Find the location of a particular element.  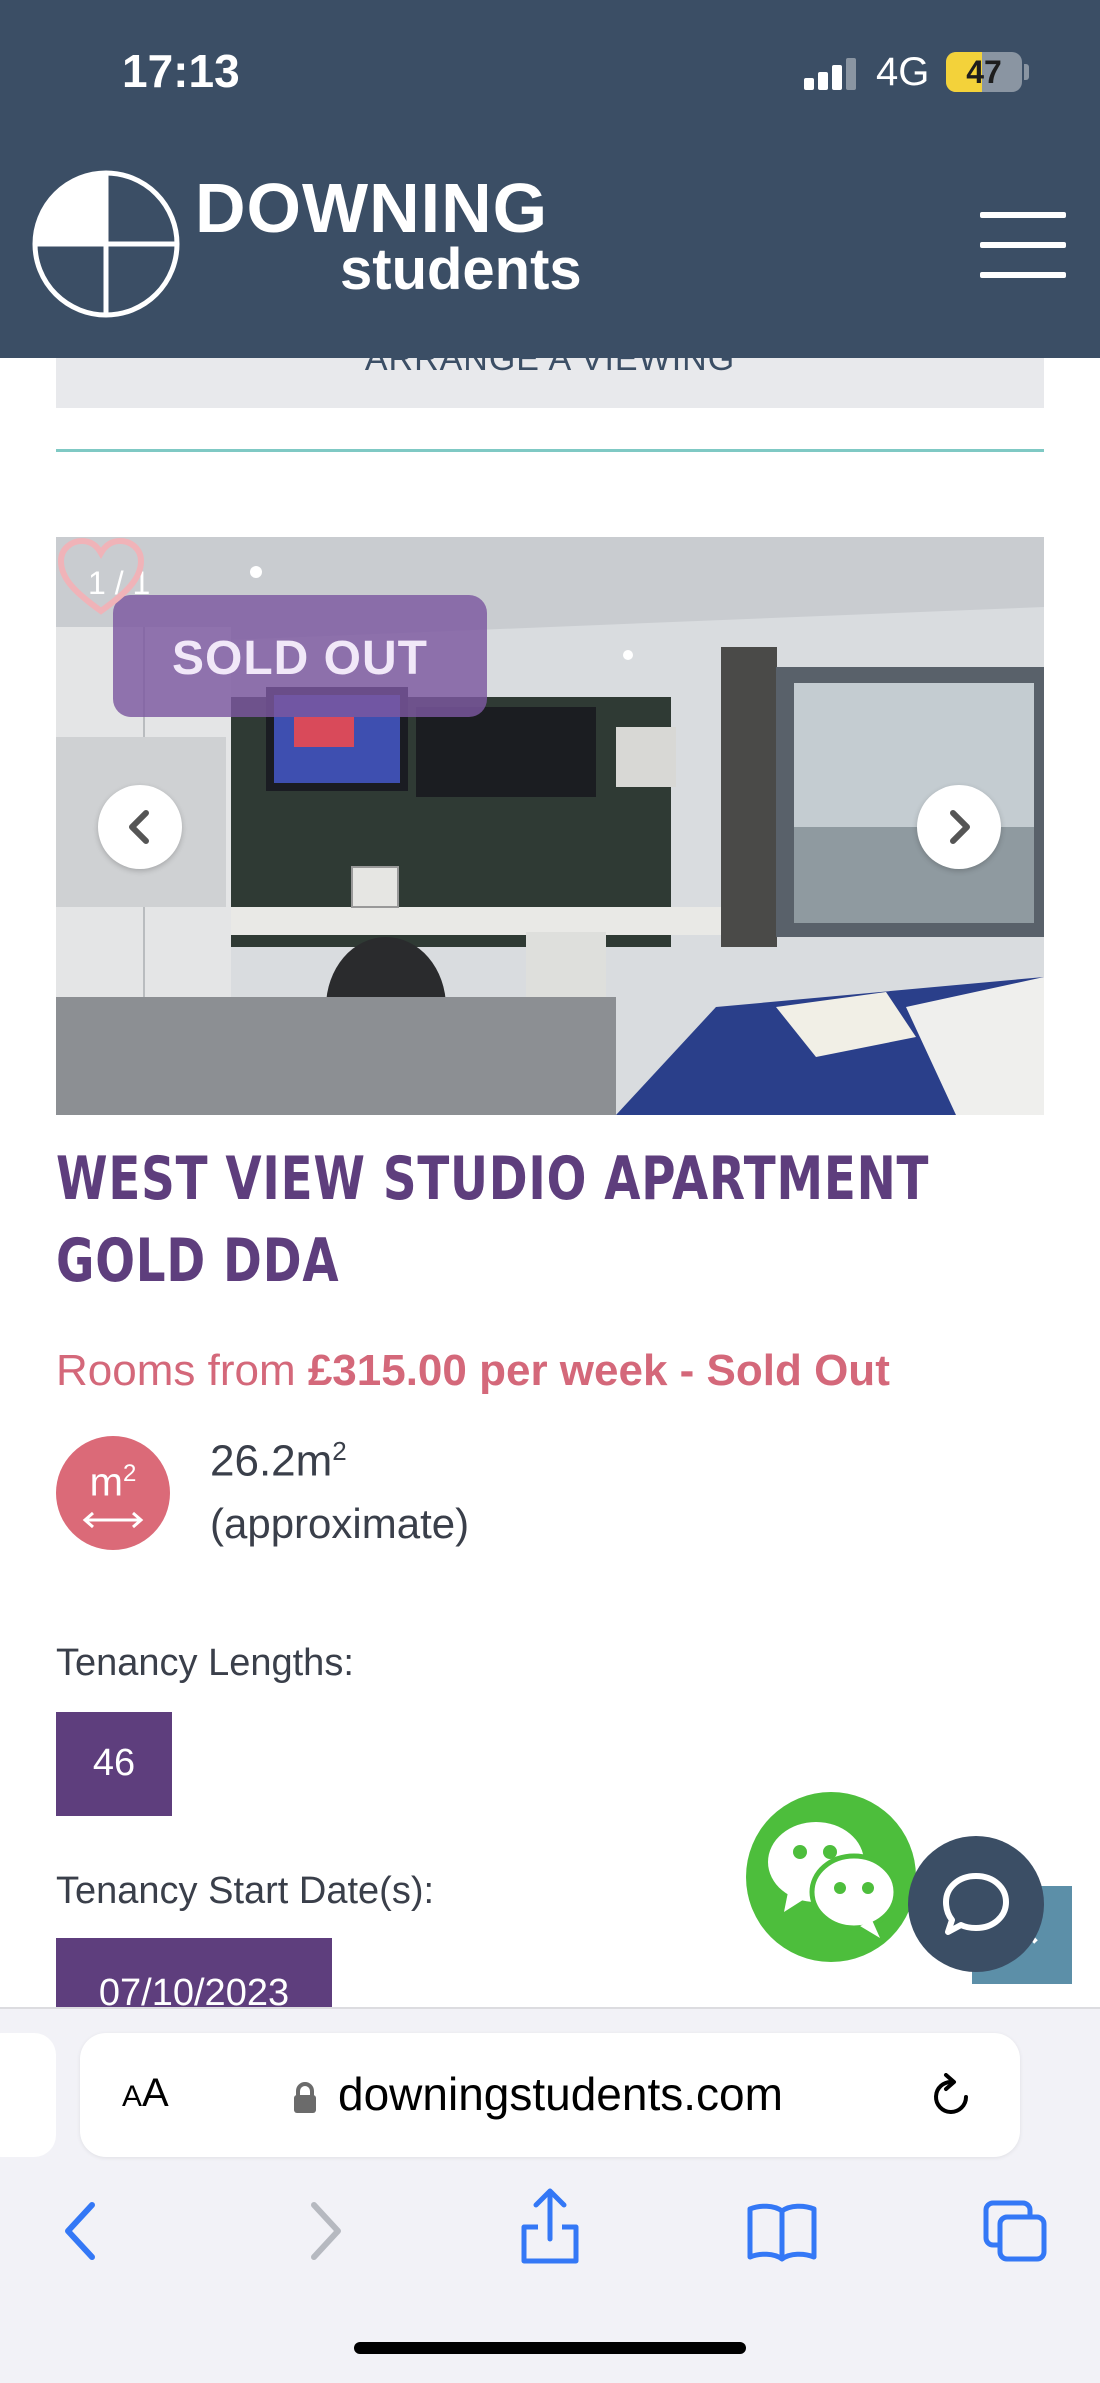

listing-title: WEST VIEW STUDIO APARTMENT GOLD DDA is located at coordinates (493, 1220).